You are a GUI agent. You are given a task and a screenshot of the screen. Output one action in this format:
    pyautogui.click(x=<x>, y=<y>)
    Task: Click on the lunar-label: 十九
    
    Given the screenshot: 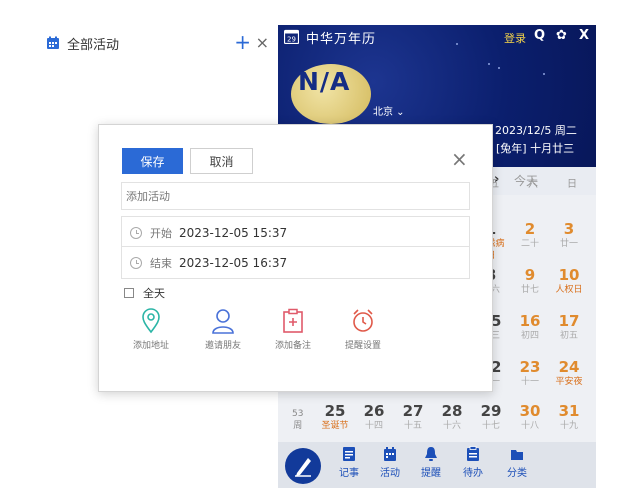 What is the action you would take?
    pyautogui.click(x=568, y=426)
    